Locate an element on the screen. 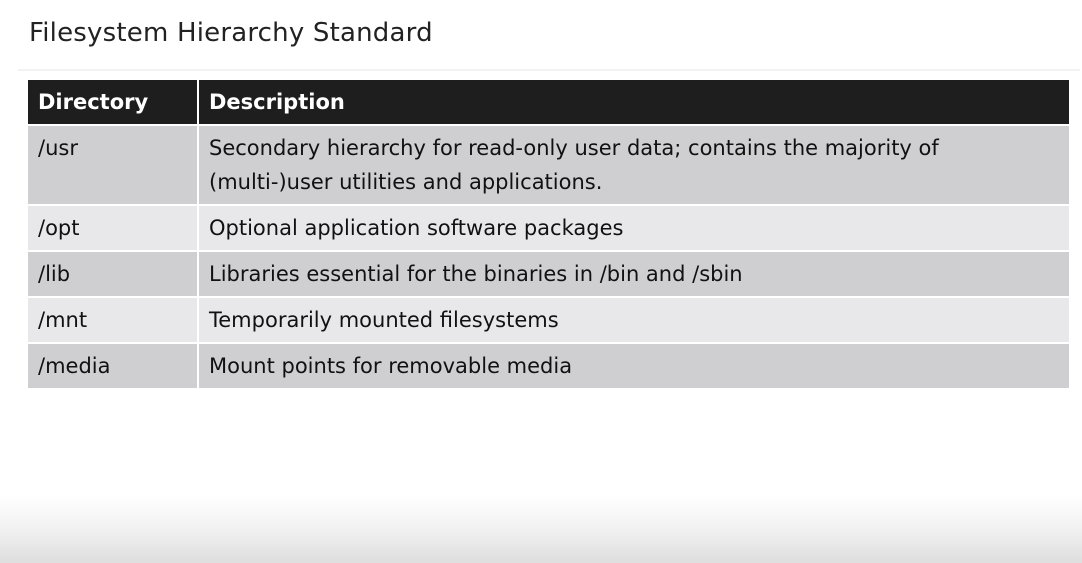  description-cell: Optional application software packages is located at coordinates (633, 228).